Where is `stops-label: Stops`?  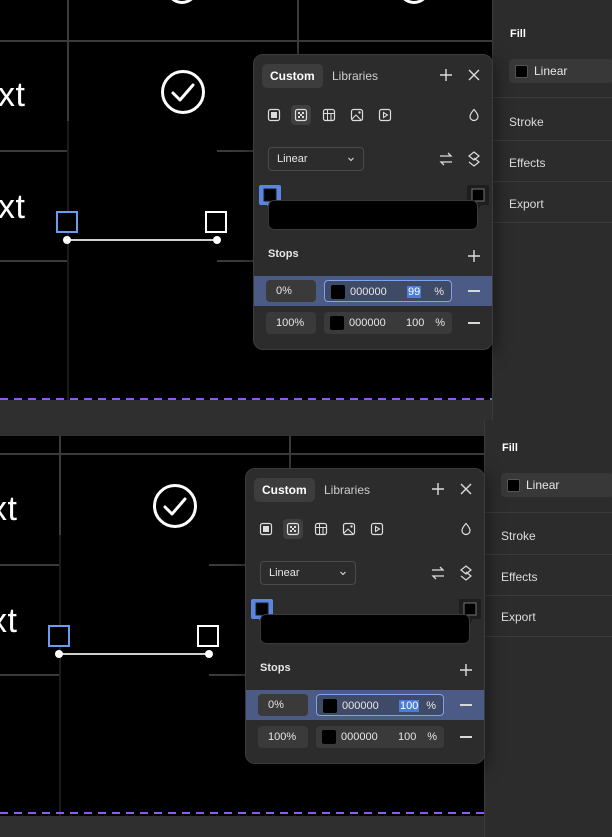 stops-label: Stops is located at coordinates (275, 668).